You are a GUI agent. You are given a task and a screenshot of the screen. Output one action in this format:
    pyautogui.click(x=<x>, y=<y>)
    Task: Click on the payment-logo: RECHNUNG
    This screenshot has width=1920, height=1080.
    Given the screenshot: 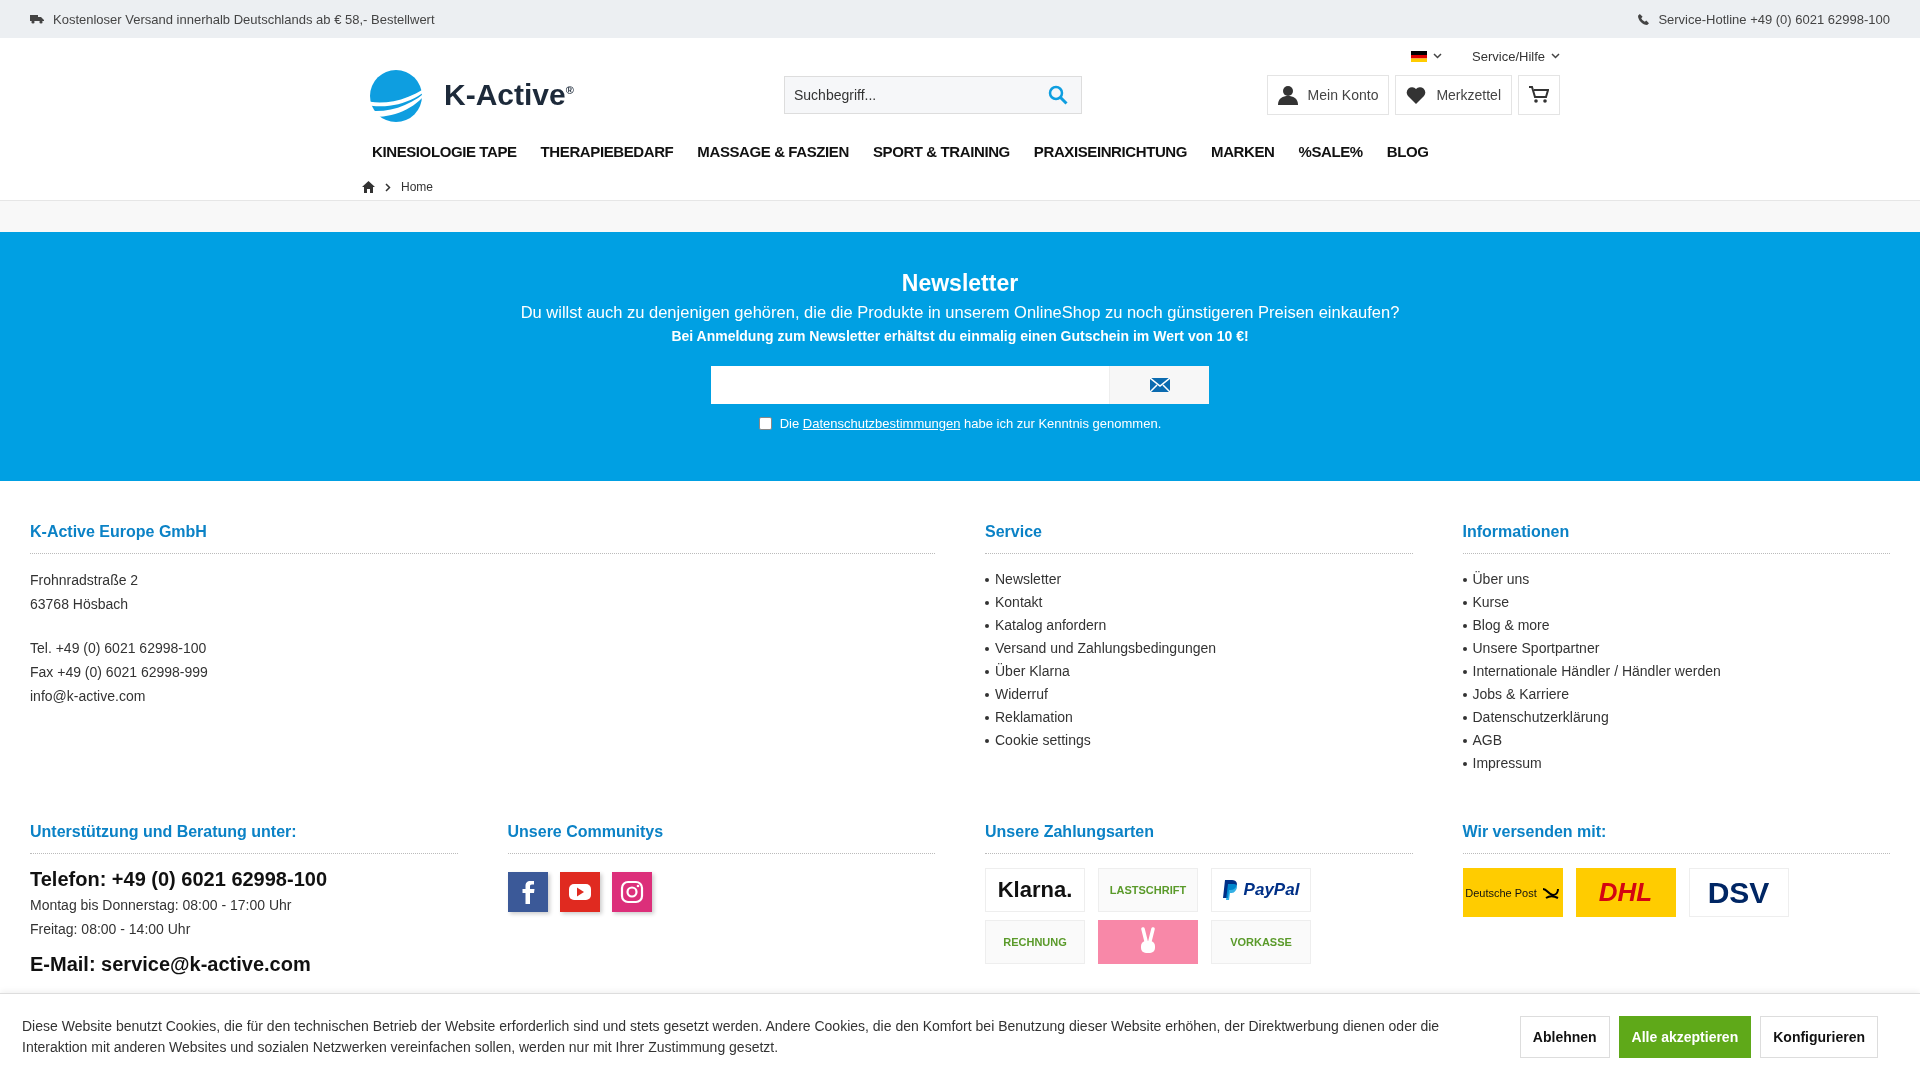 What is the action you would take?
    pyautogui.click(x=1035, y=942)
    